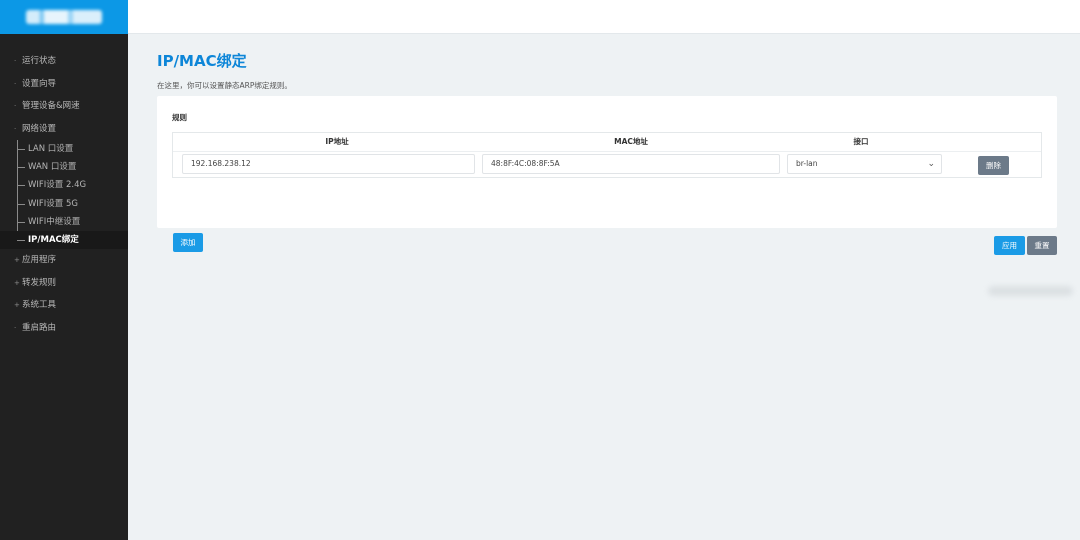  Describe the element at coordinates (52, 167) in the screenshot. I see `sidebar-subitem-label: WAN 口设置` at that location.